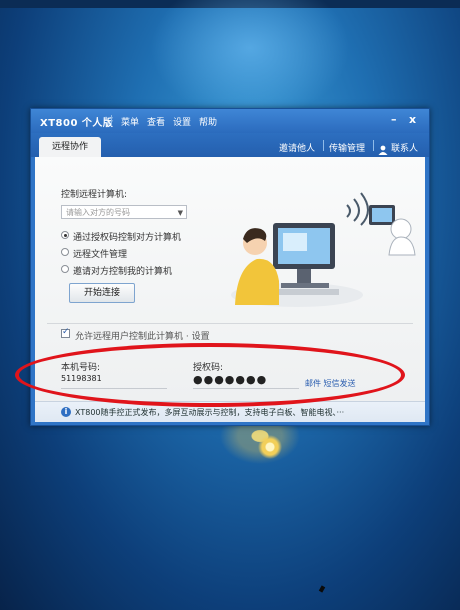 This screenshot has height=610, width=460. What do you see at coordinates (156, 121) in the screenshot?
I see `menu-view: 查看` at bounding box center [156, 121].